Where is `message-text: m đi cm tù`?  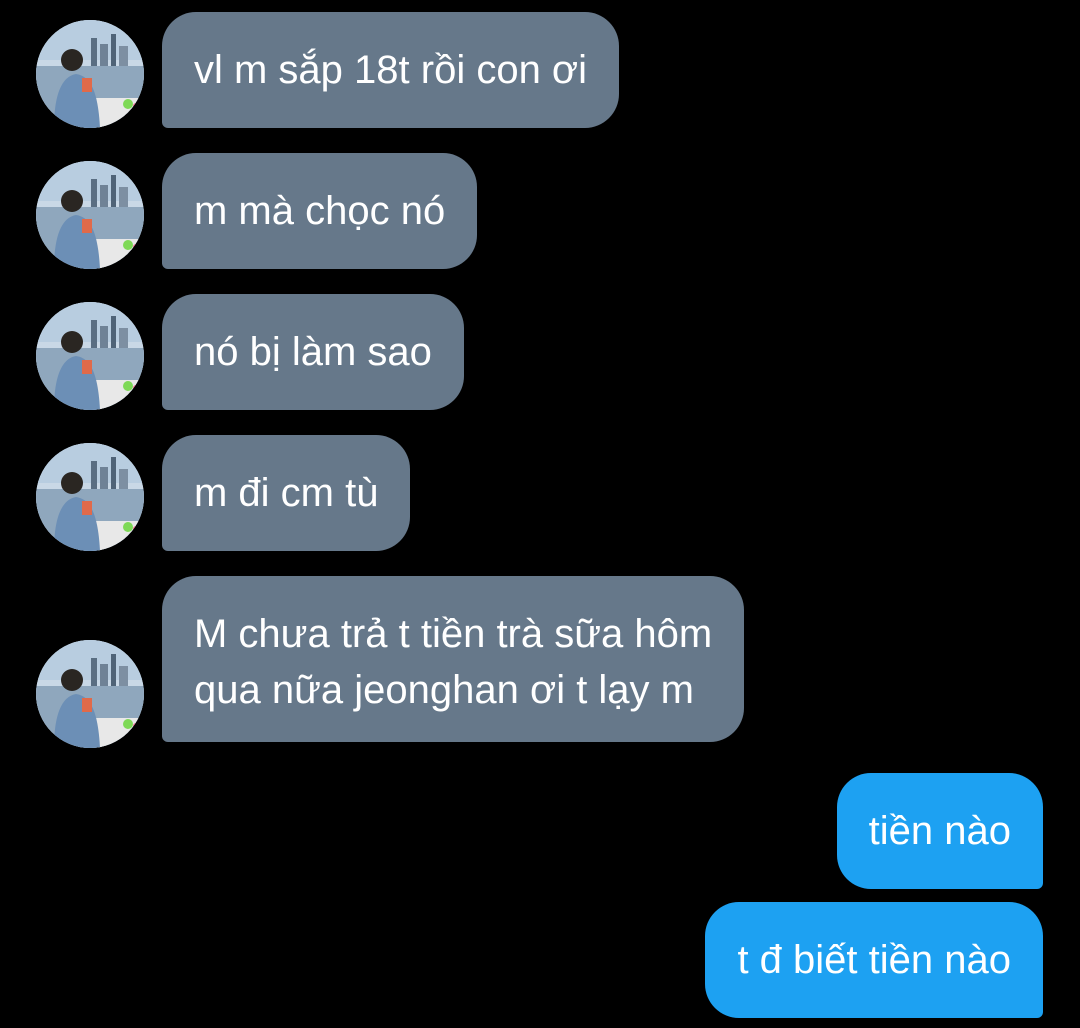
message-text: m đi cm tù is located at coordinates (286, 493).